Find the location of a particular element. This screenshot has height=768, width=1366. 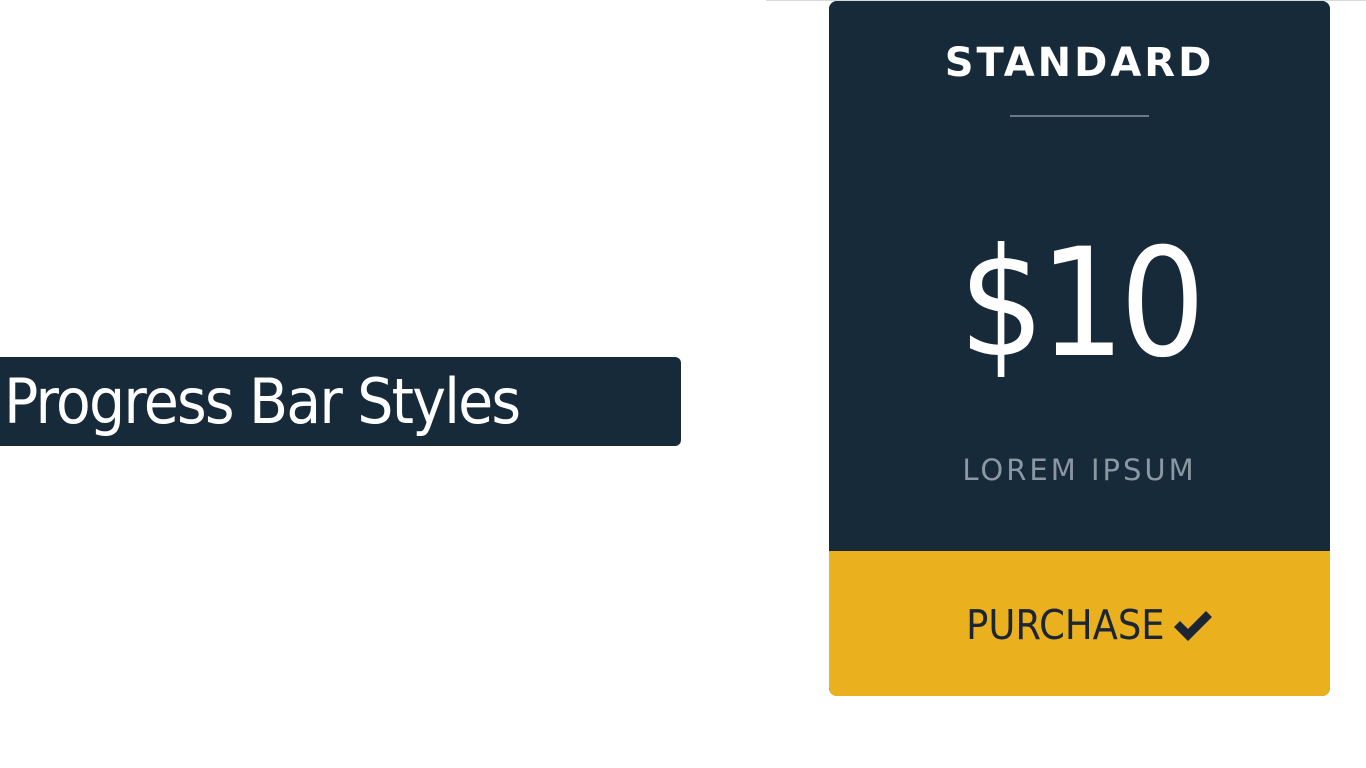

plan-divider is located at coordinates (1079, 116).